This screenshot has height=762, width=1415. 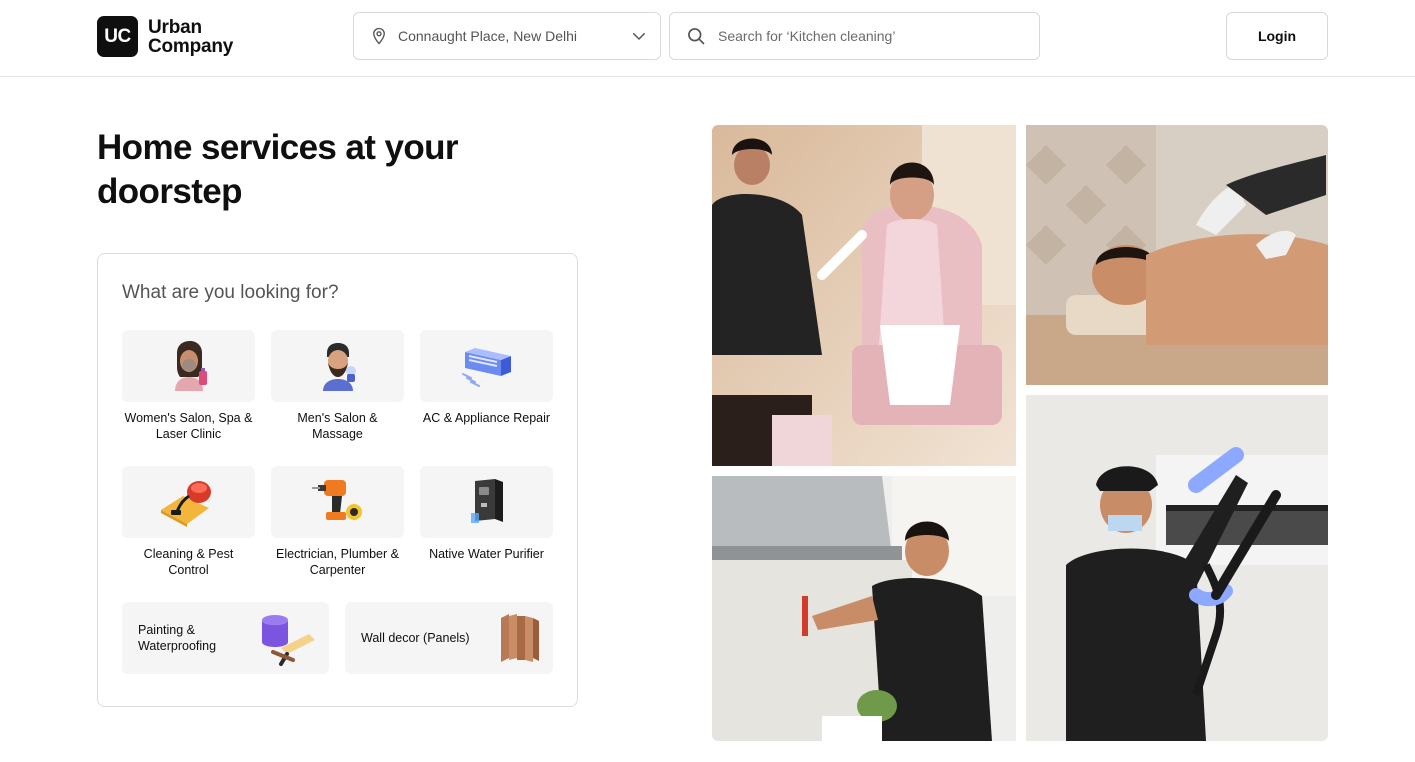 I want to click on ac-unit-icon, so click(x=486, y=367).